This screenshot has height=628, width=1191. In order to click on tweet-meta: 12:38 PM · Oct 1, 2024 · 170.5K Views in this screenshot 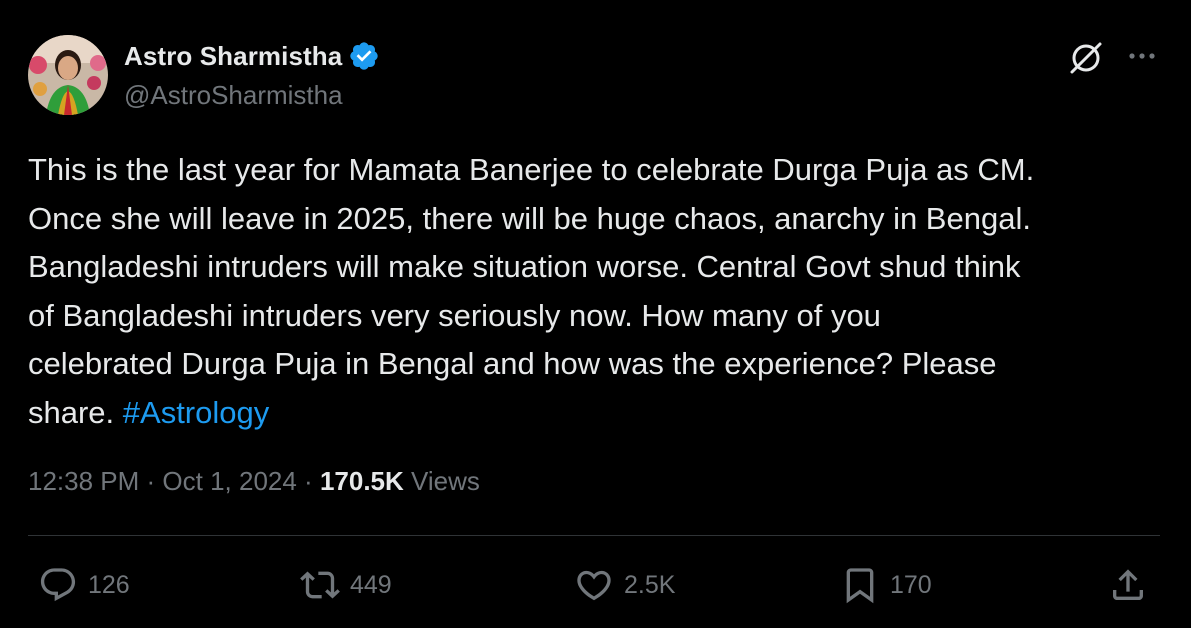, I will do `click(254, 481)`.